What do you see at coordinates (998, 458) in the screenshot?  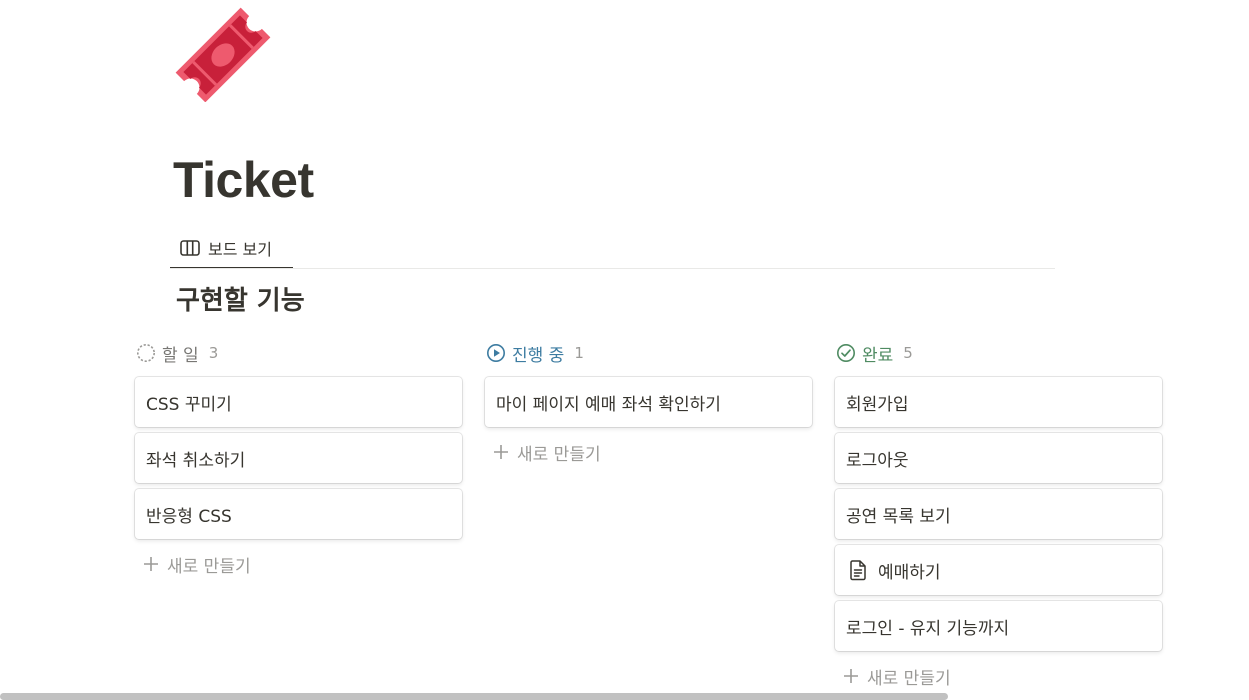 I see `card: 로그아웃` at bounding box center [998, 458].